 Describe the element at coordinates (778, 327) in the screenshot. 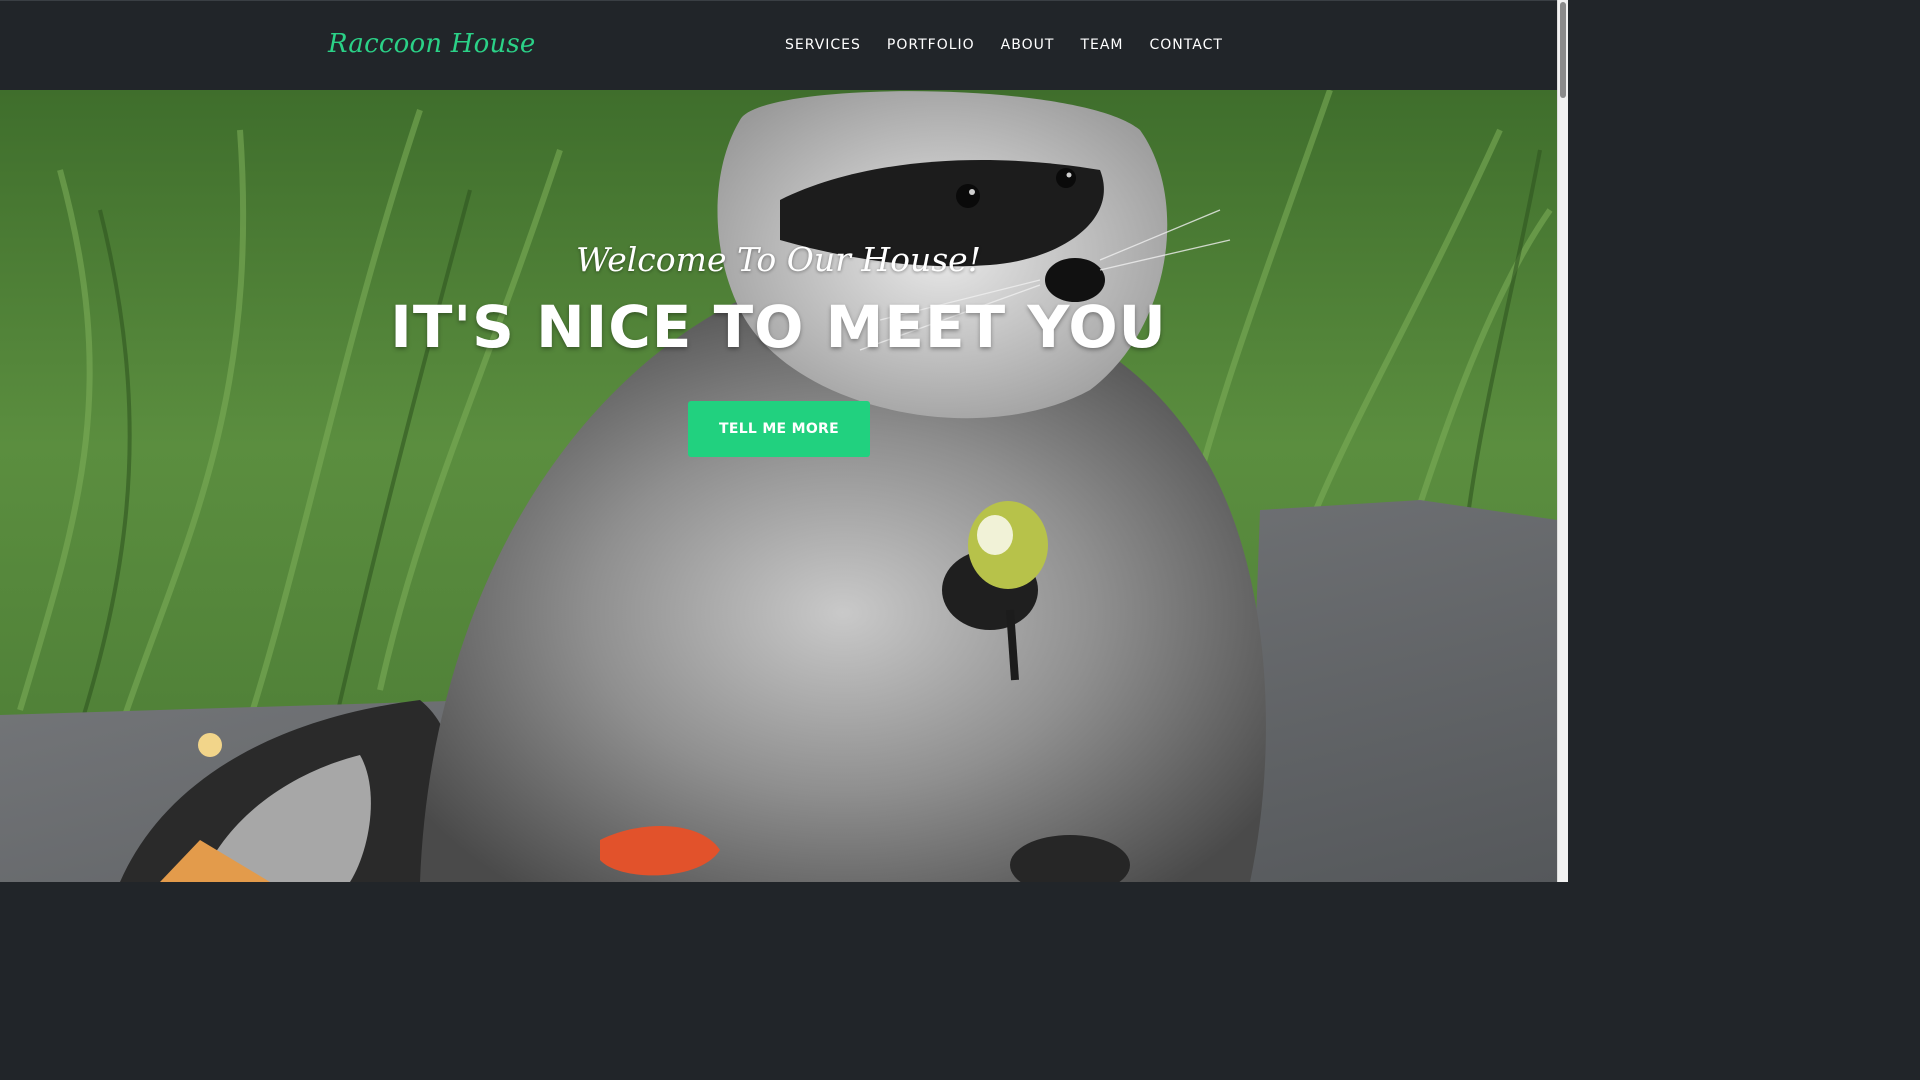

I see `hero-heading: IT'S NICE TO MEET YOU` at that location.